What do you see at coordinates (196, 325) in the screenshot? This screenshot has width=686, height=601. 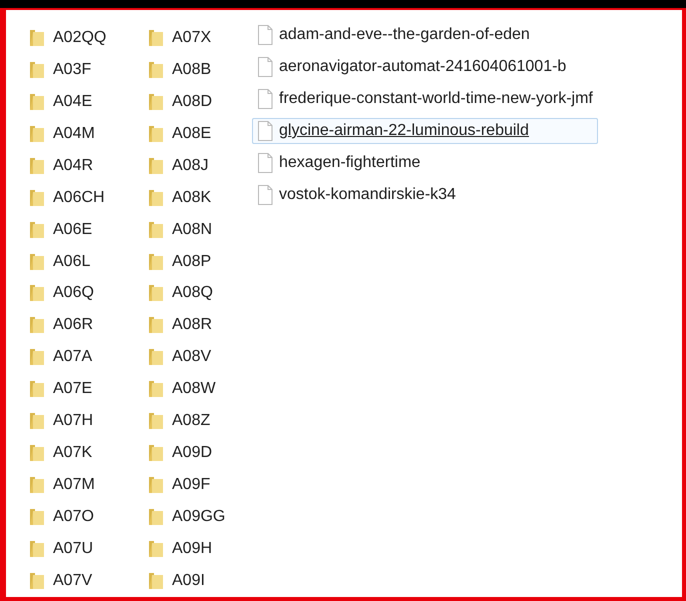 I see `folder-item: A08R` at bounding box center [196, 325].